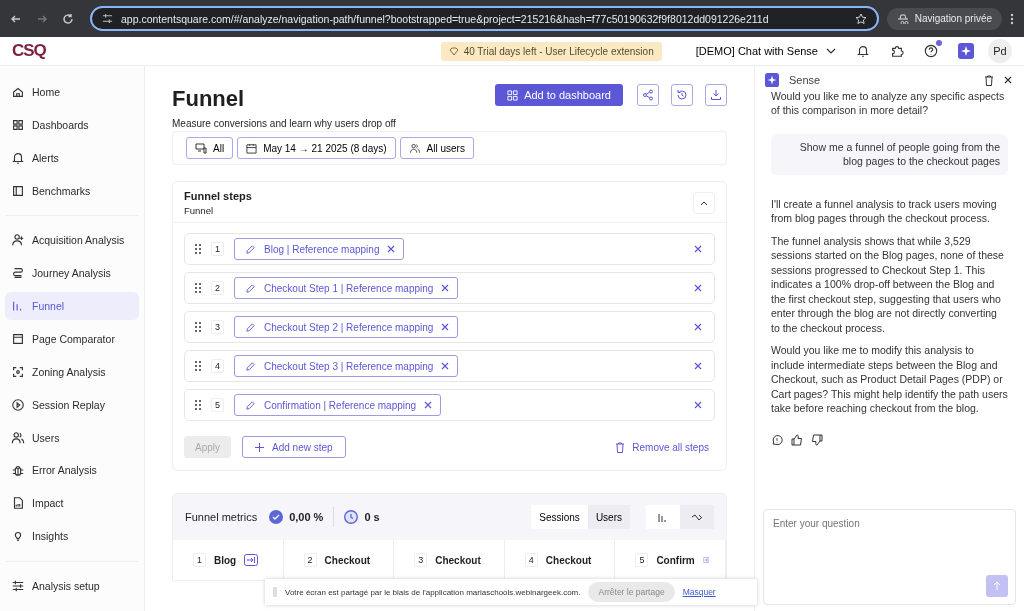 The width and height of the screenshot is (1024, 611). What do you see at coordinates (889, 557) in the screenshot?
I see `question-field: Enter your question` at bounding box center [889, 557].